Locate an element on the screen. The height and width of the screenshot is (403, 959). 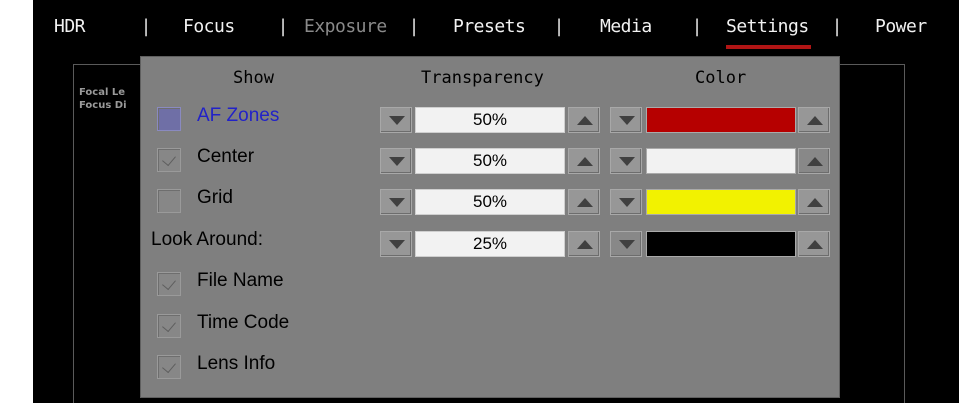
af-zones-transparency-value: 50% is located at coordinates (490, 120).